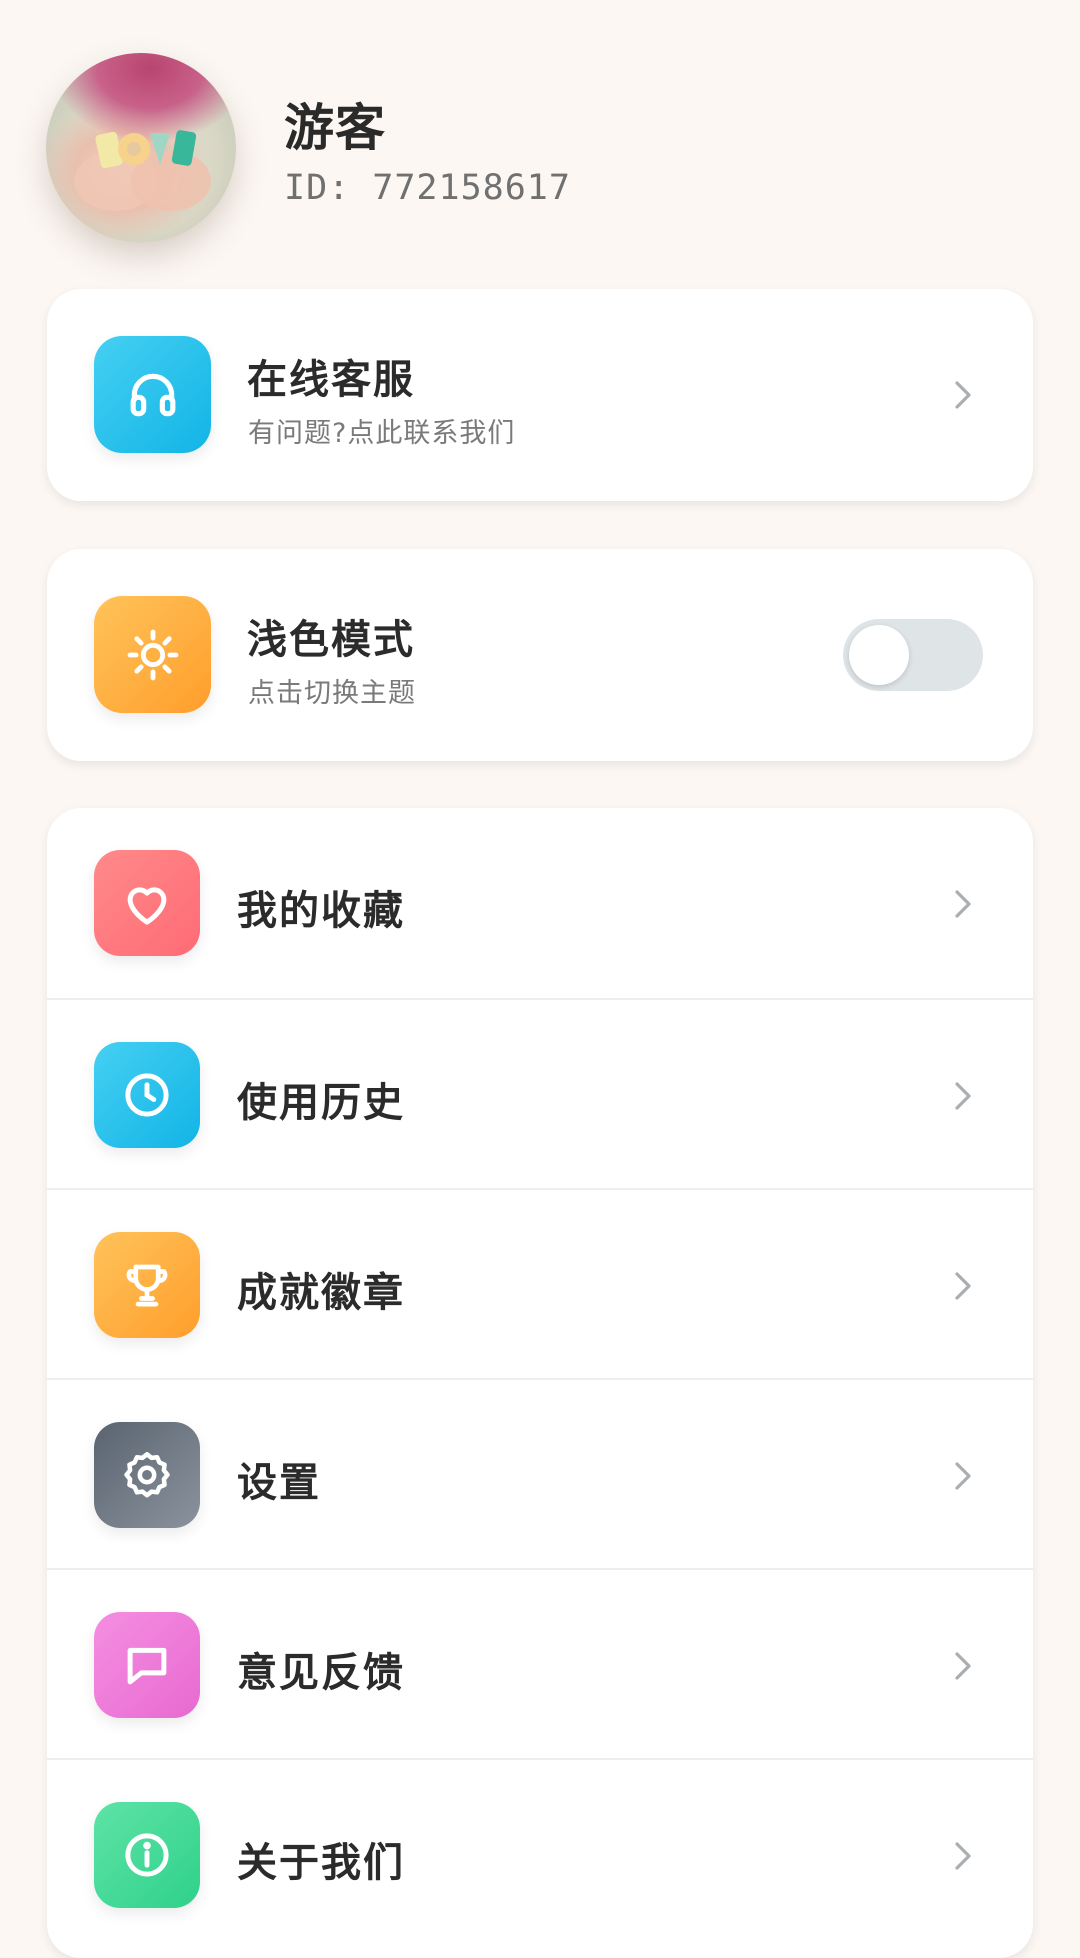 This screenshot has height=1958, width=1080. Describe the element at coordinates (147, 1095) in the screenshot. I see `clock-icon` at that location.